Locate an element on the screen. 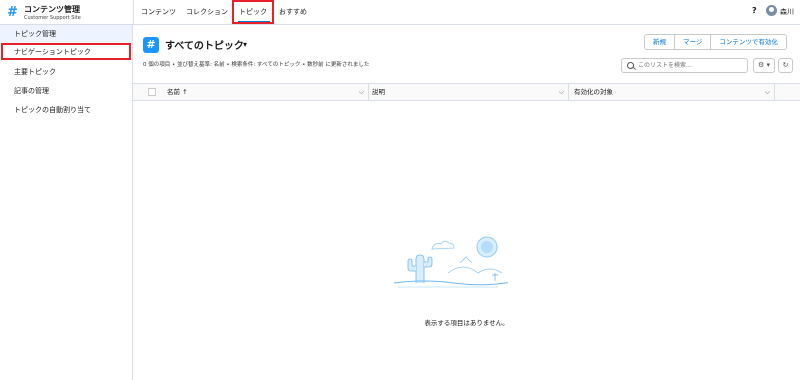 This screenshot has height=380, width=800. column-header-enabled-for: 有効化の対象 ⌵ is located at coordinates (672, 92).